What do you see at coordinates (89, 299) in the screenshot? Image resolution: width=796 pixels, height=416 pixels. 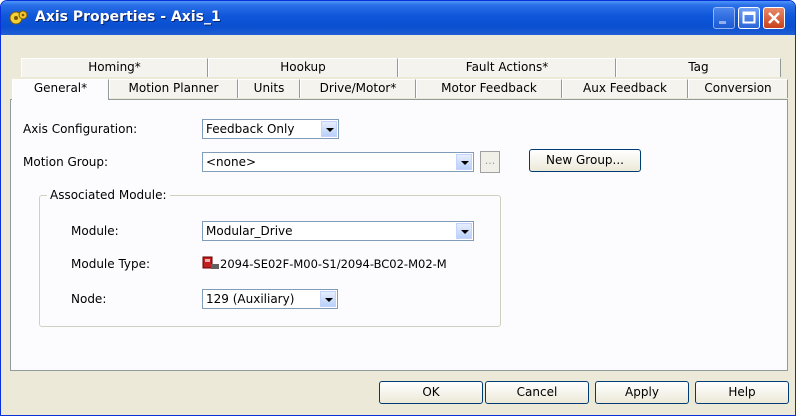 I see `node-label: Node:` at bounding box center [89, 299].